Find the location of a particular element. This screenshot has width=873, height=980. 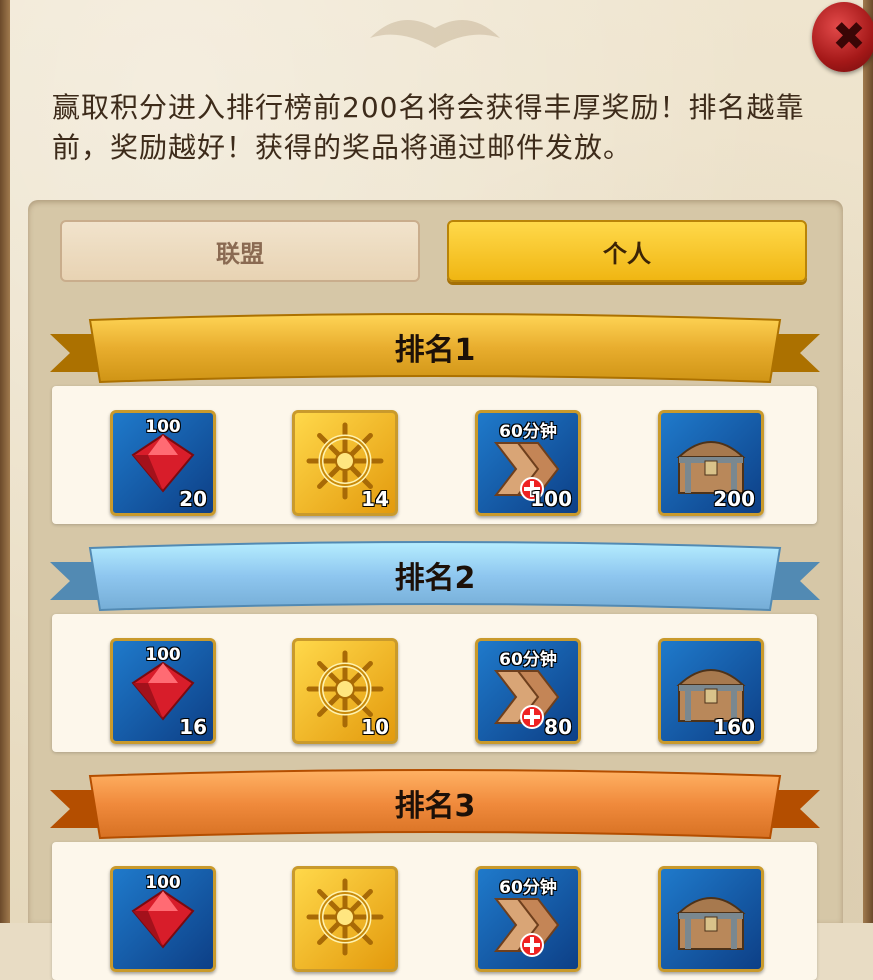

rank-banner: 排名2 is located at coordinates (435, 582).